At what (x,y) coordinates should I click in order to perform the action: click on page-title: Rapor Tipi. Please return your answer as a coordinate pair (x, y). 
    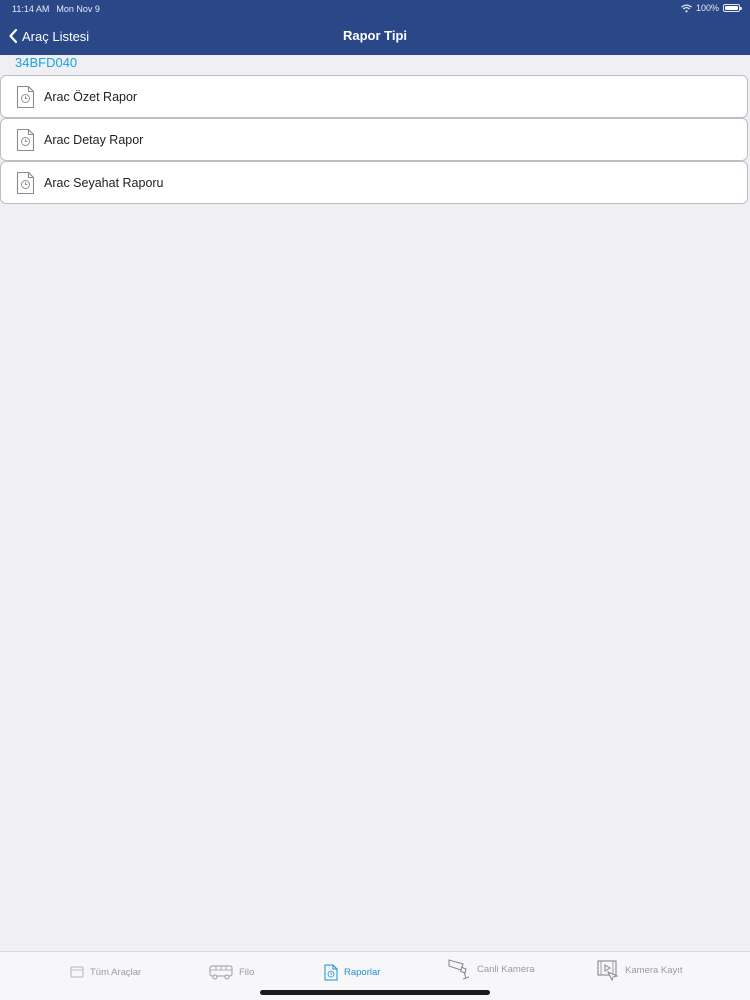
    Looking at the image, I should click on (375, 35).